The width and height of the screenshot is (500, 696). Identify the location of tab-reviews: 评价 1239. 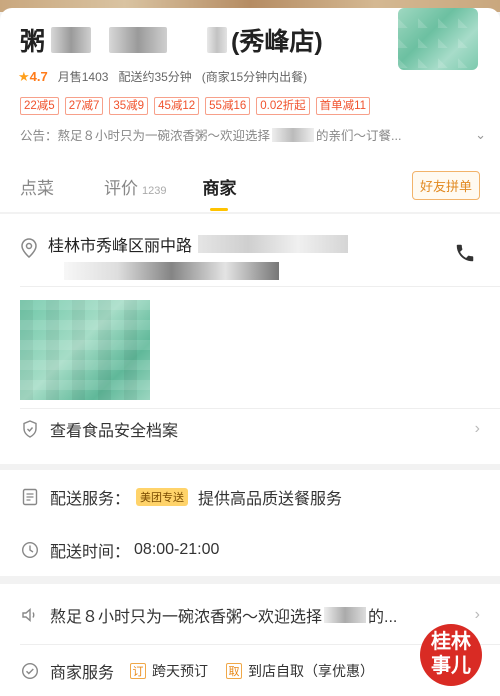
(135, 186).